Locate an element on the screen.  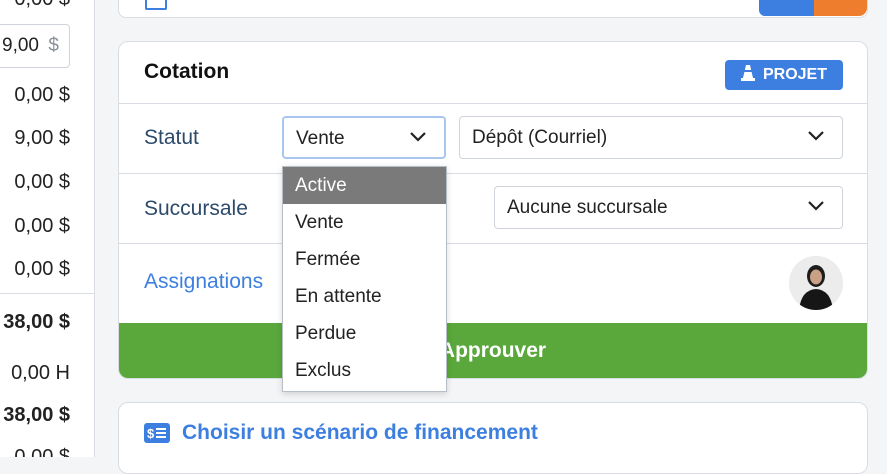
succursale-select: Aucune succursale is located at coordinates (668, 207).